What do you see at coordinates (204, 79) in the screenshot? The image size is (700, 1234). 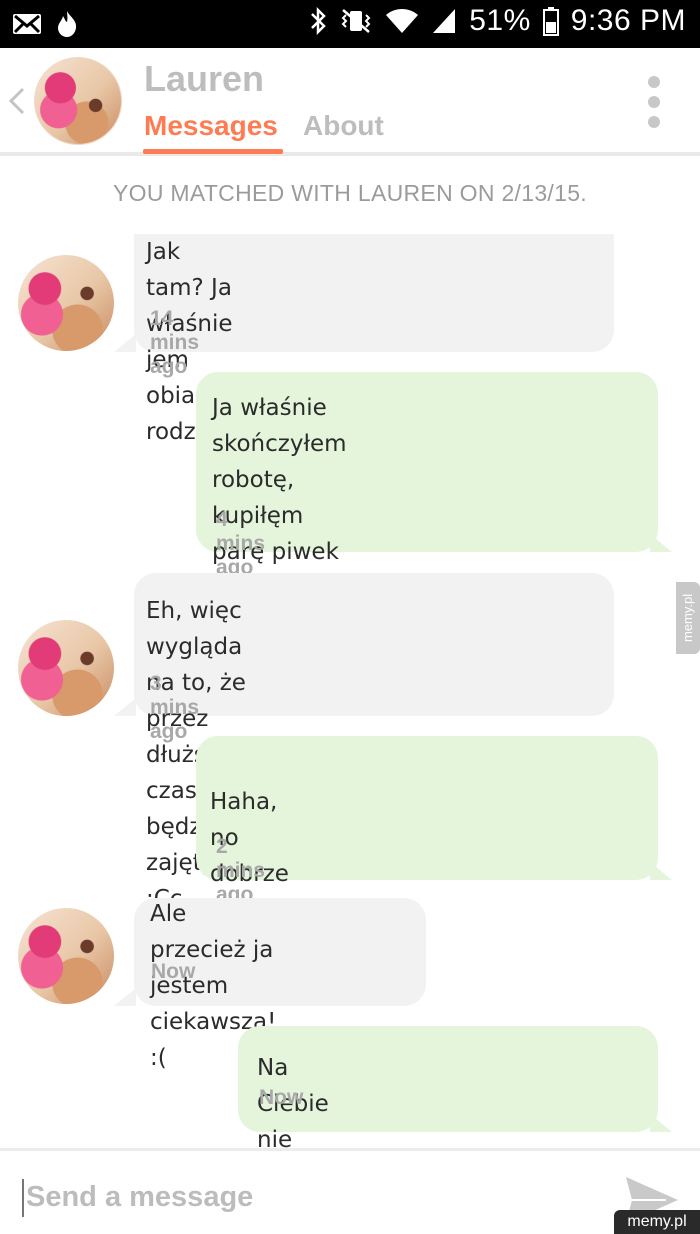 I see `contact-name: Lauren` at bounding box center [204, 79].